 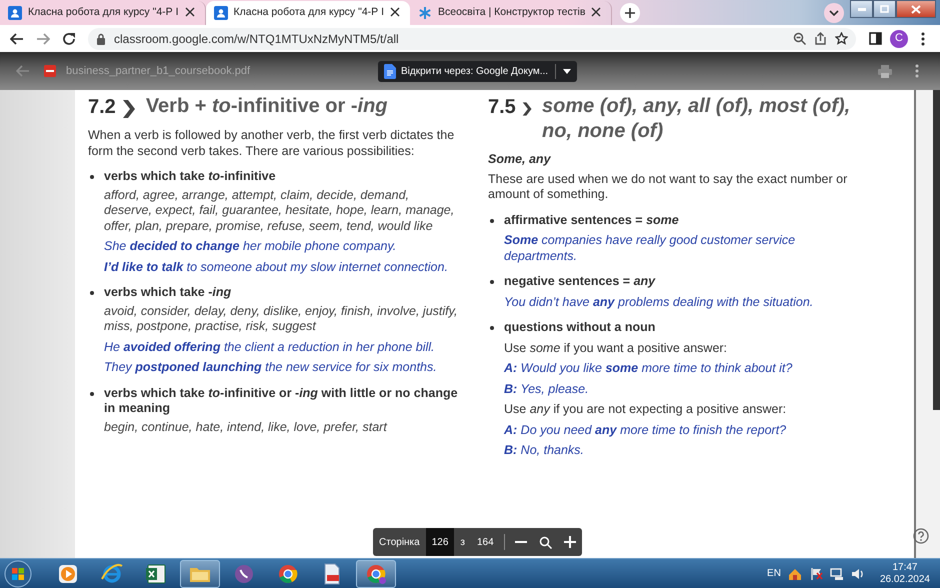 I want to click on file-name: business_partner_b1_coursebook.pdf, so click(x=158, y=71).